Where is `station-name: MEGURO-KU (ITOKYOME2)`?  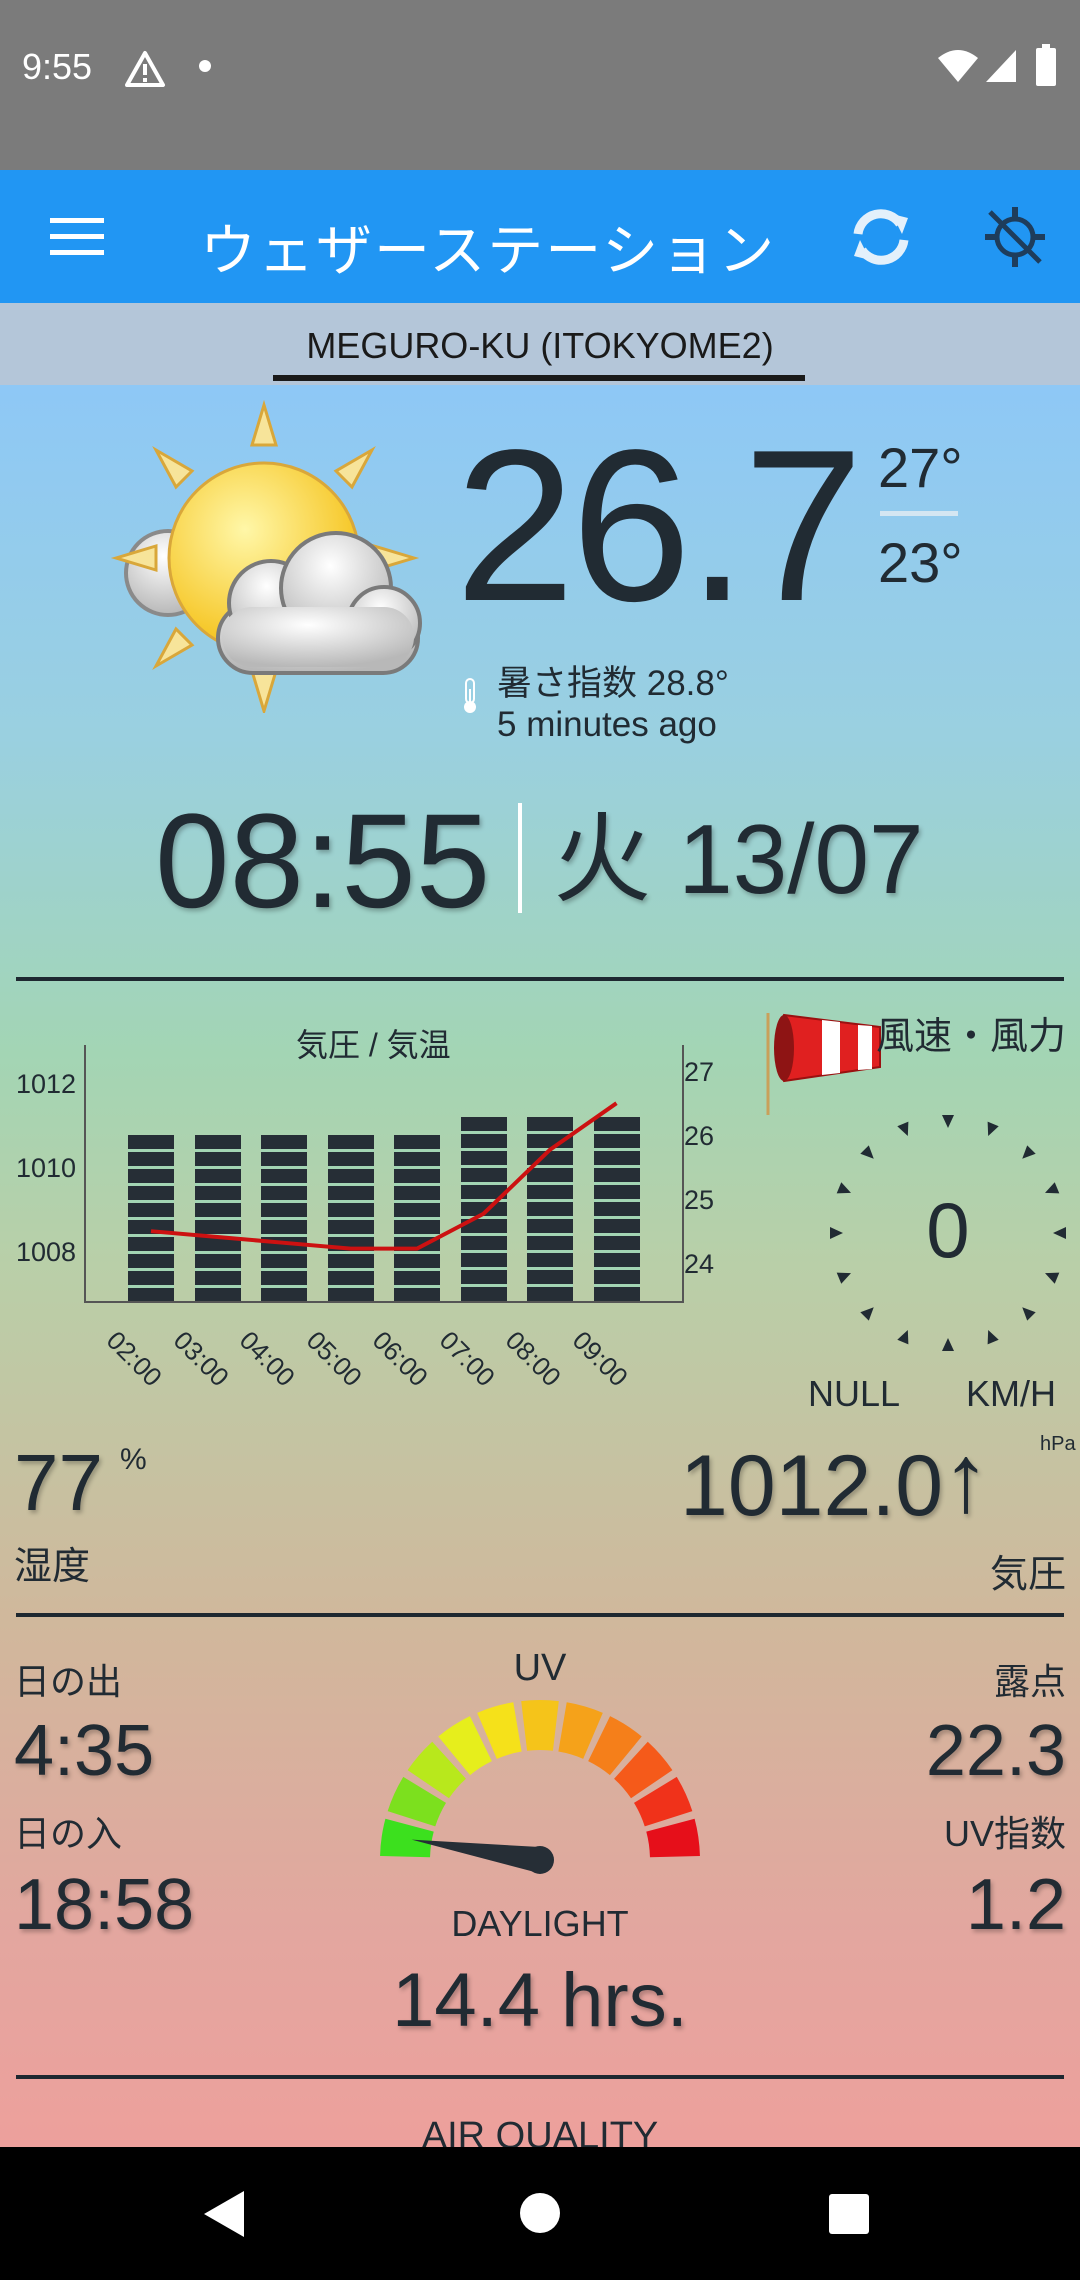
station-name: MEGURO-KU (ITOKYOME2) is located at coordinates (540, 346).